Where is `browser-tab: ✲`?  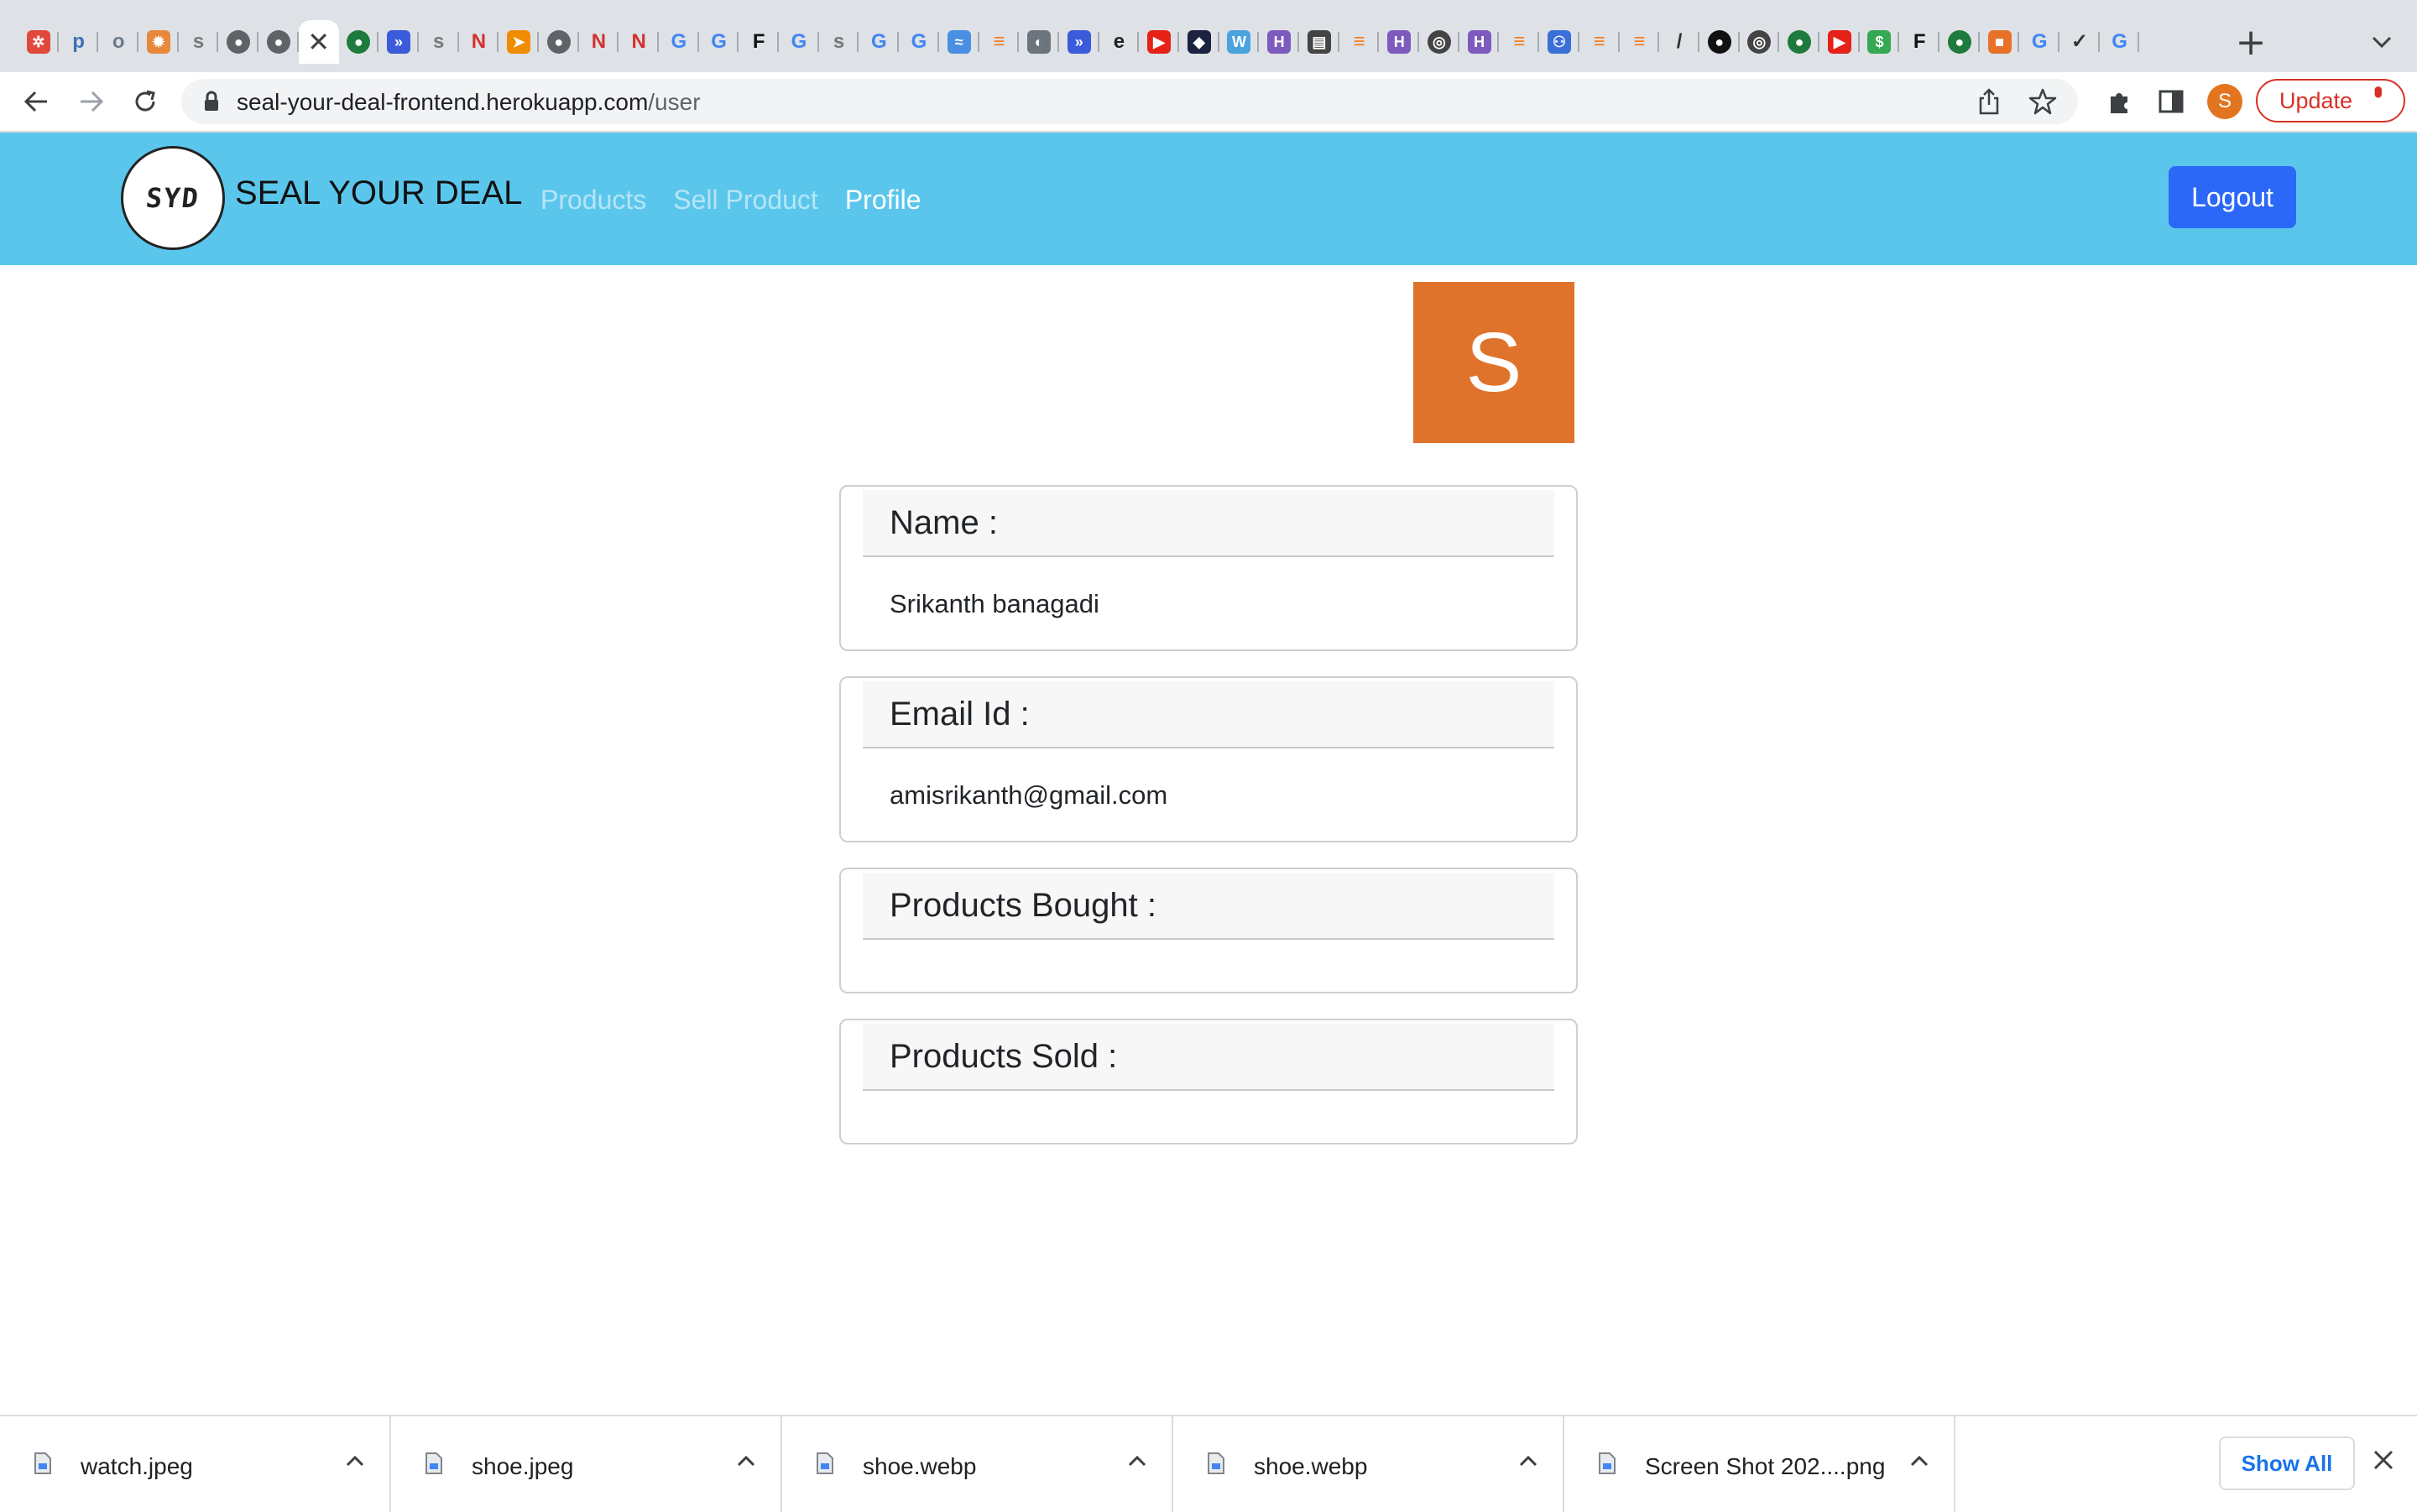 browser-tab: ✲ is located at coordinates (38, 42).